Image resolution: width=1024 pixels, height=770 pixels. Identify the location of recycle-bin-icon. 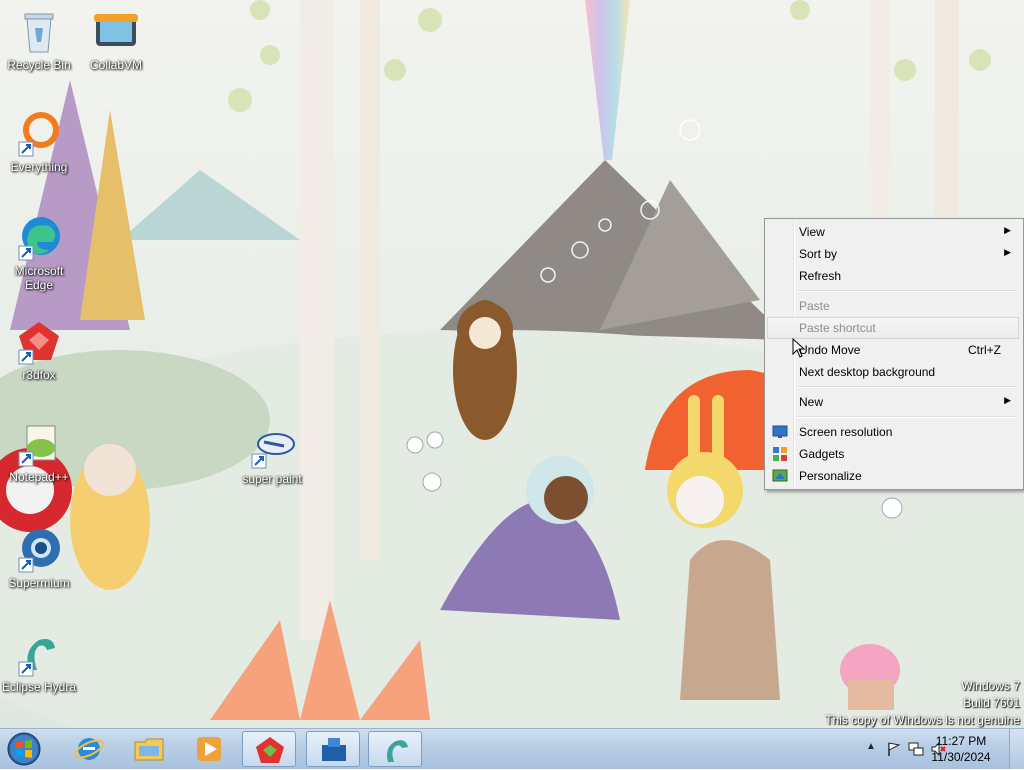
(39, 33).